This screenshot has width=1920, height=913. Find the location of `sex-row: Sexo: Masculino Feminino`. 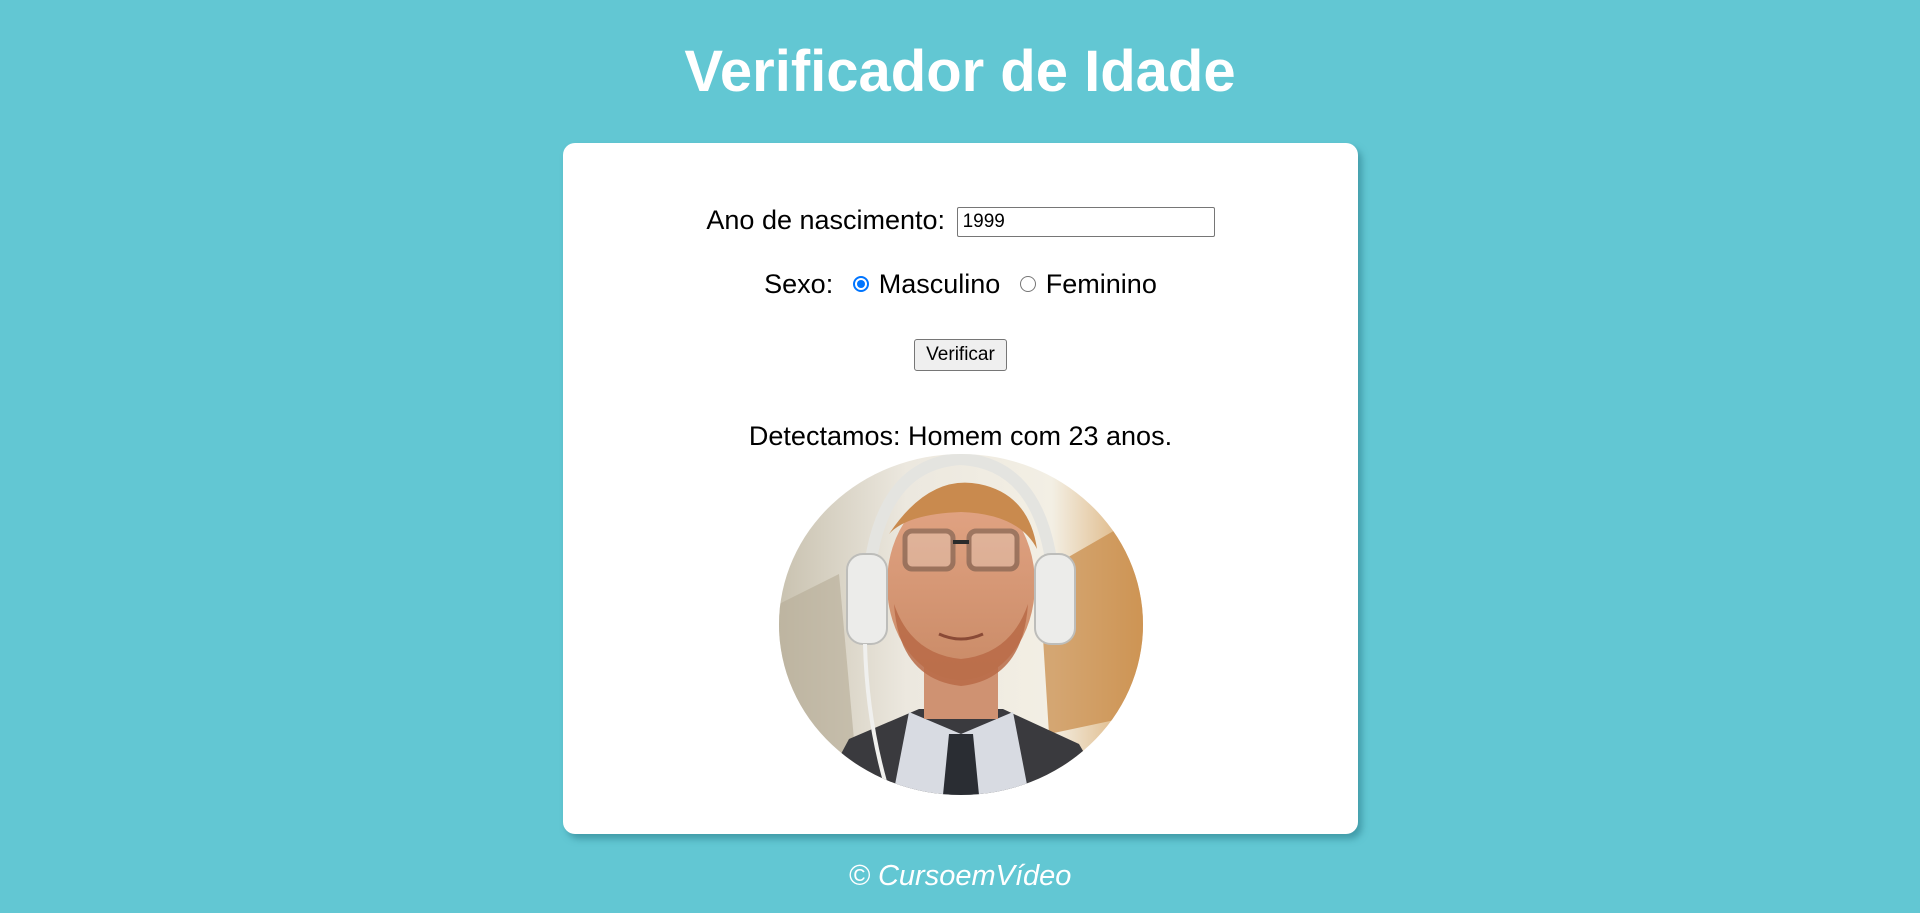

sex-row: Sexo: Masculino Feminino is located at coordinates (960, 284).